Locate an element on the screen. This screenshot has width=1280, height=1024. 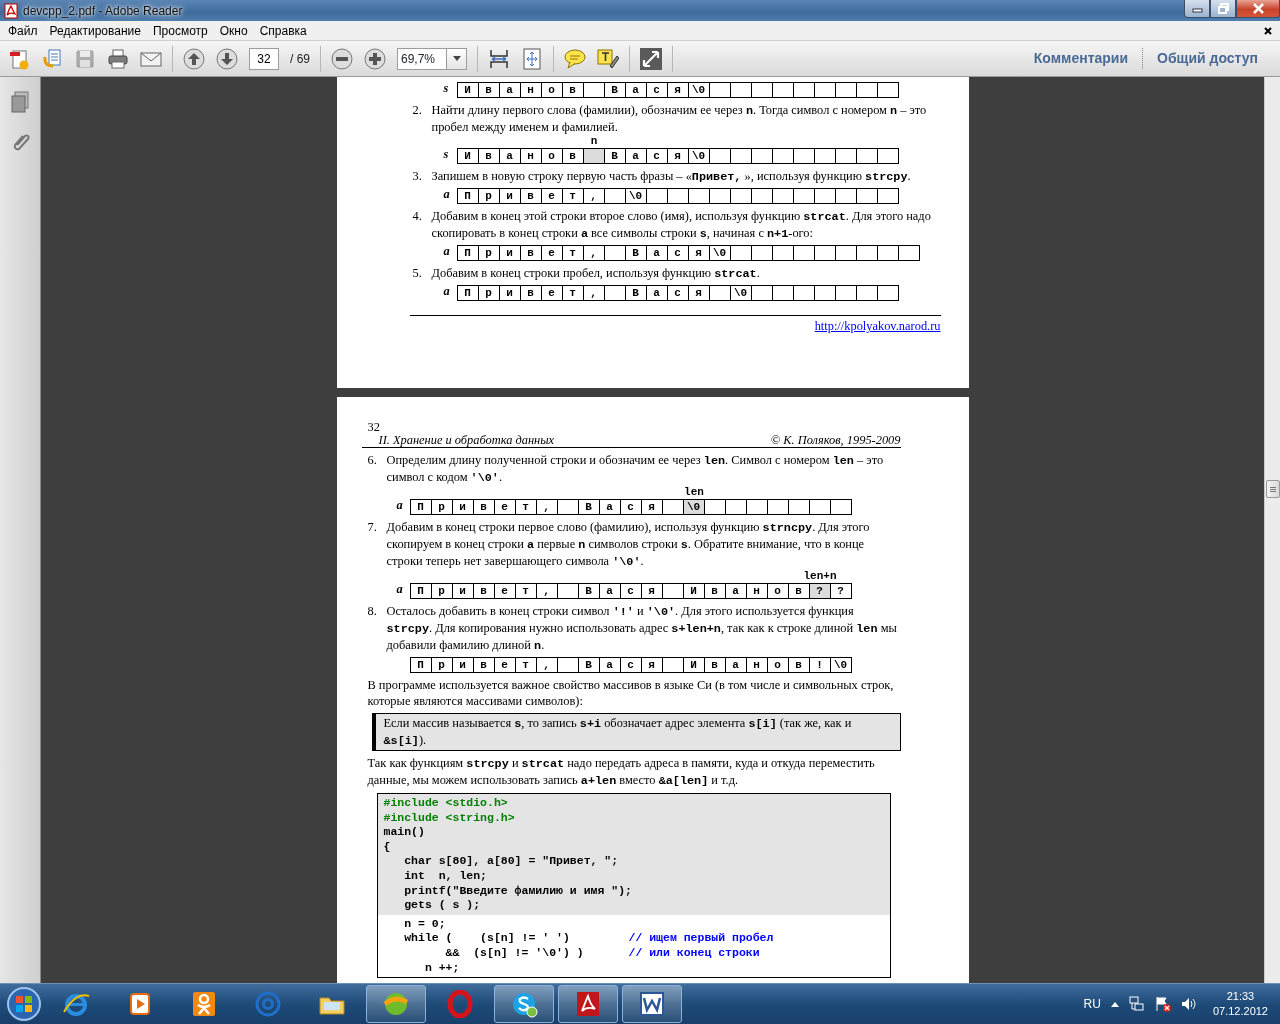
panel-button: Общий доступ is located at coordinates (1207, 58).